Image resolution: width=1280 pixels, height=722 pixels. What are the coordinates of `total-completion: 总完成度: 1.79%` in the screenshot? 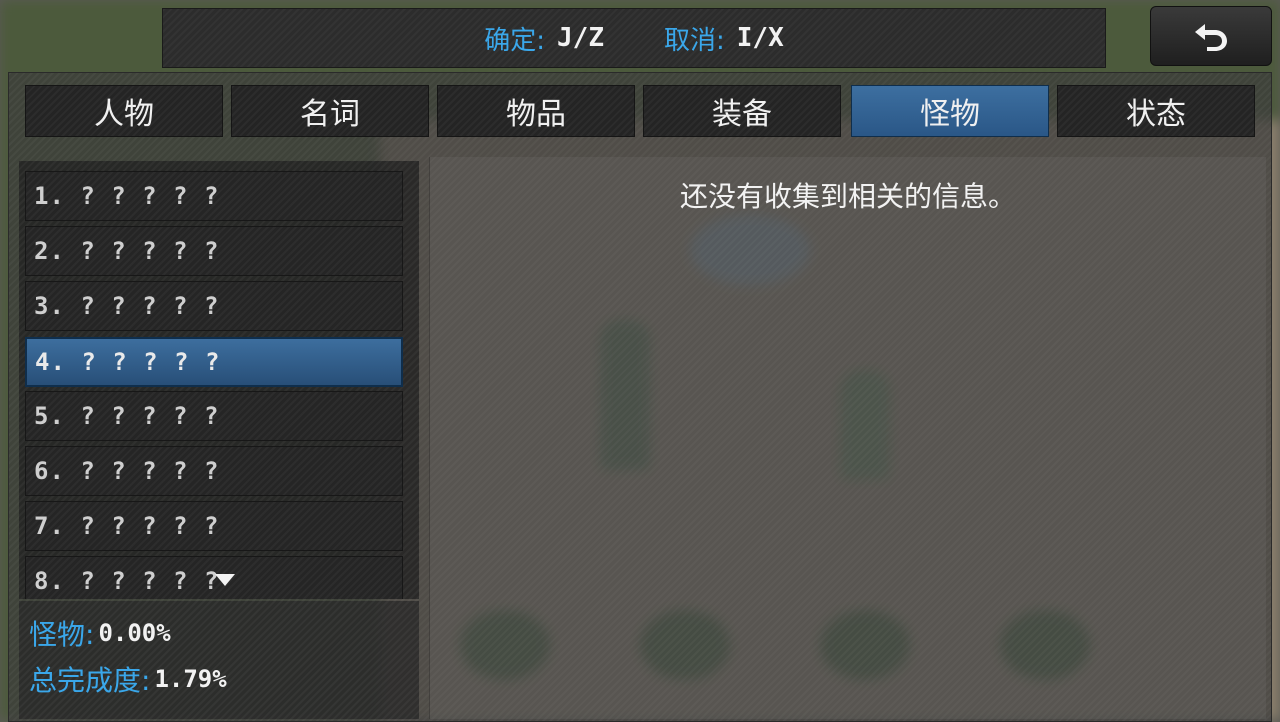 It's located at (128, 679).